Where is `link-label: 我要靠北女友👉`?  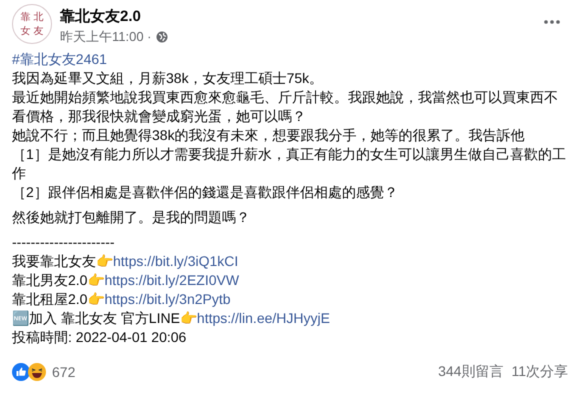
link-label: 我要靠北女友👉 is located at coordinates (62, 261).